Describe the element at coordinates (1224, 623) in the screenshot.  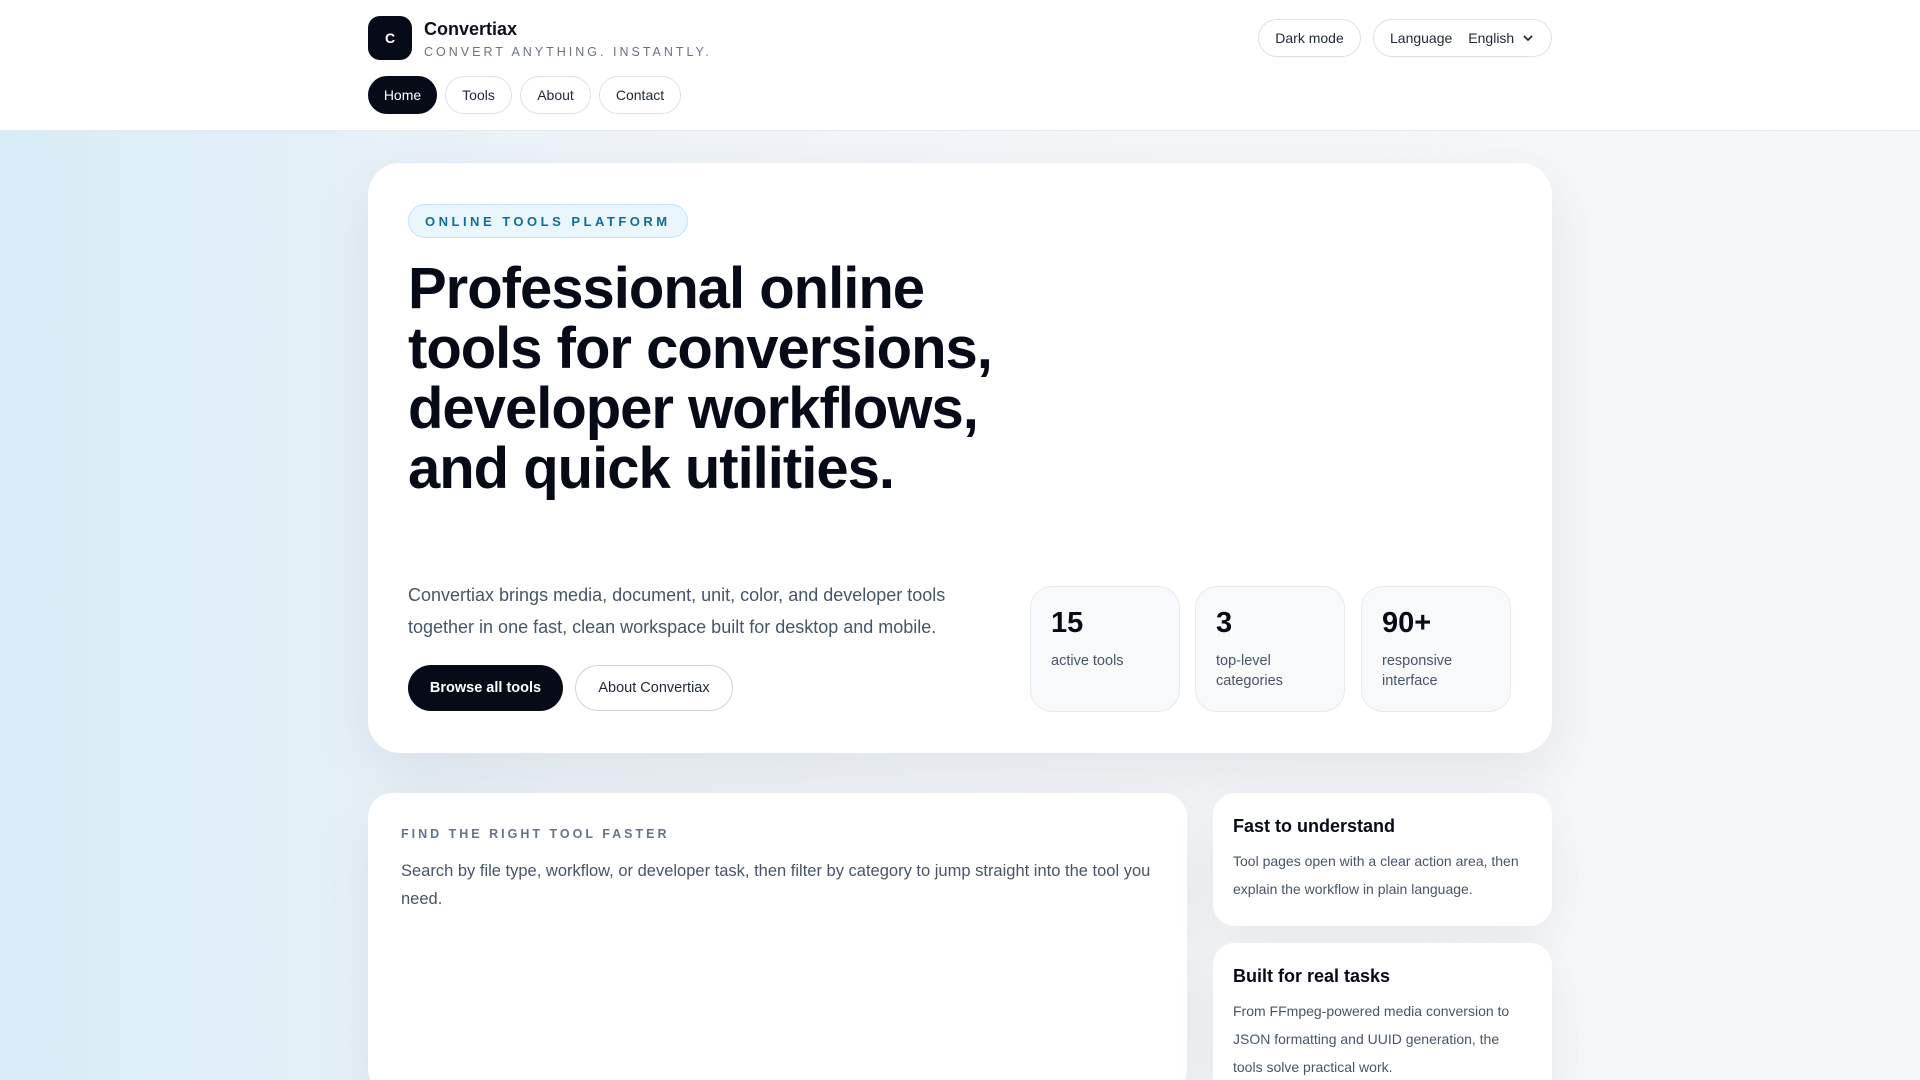
I see `stat-value: 3` at that location.